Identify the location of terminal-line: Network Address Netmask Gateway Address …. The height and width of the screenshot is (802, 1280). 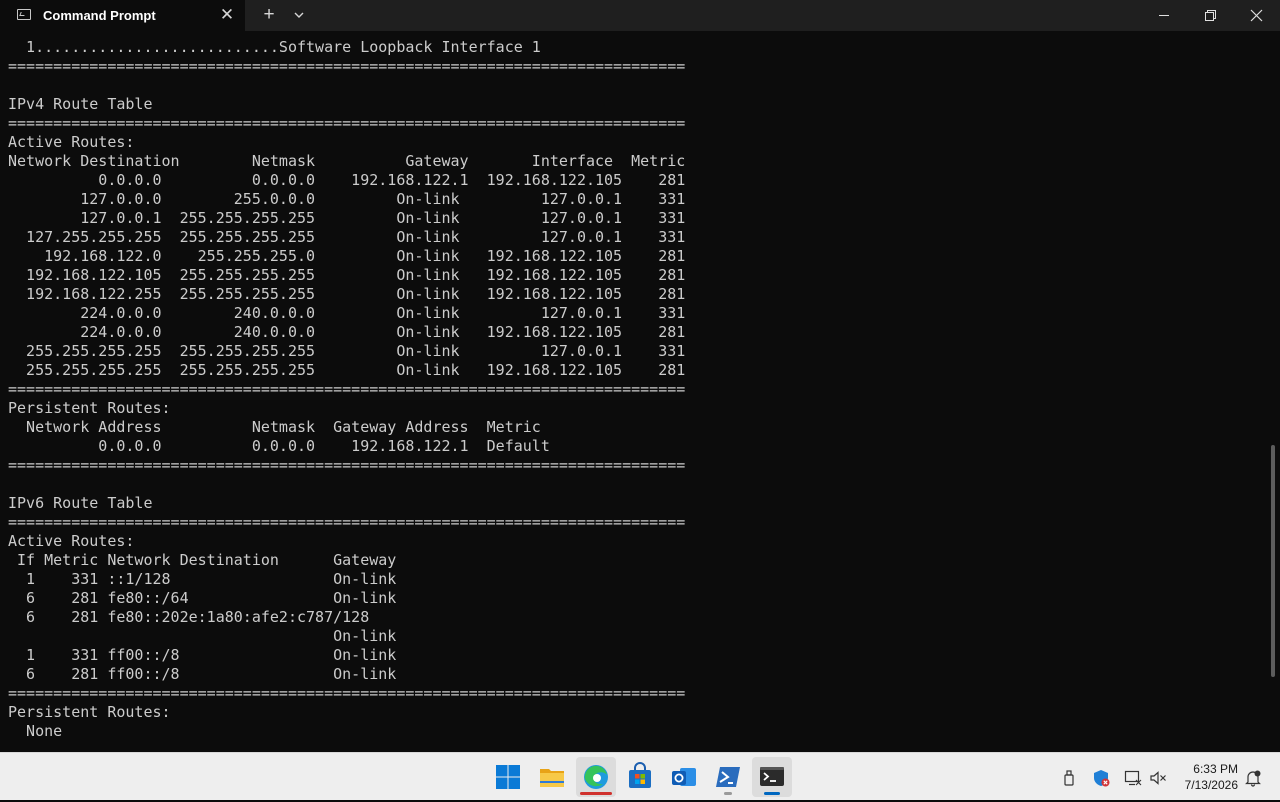
(274, 427).